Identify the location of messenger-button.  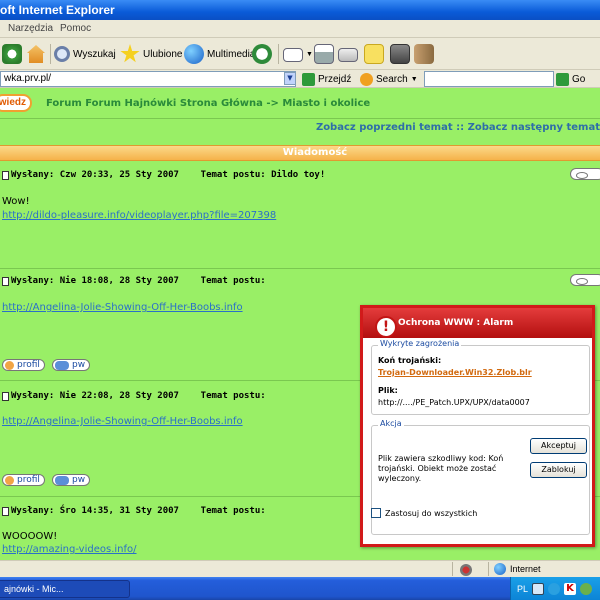
(424, 54).